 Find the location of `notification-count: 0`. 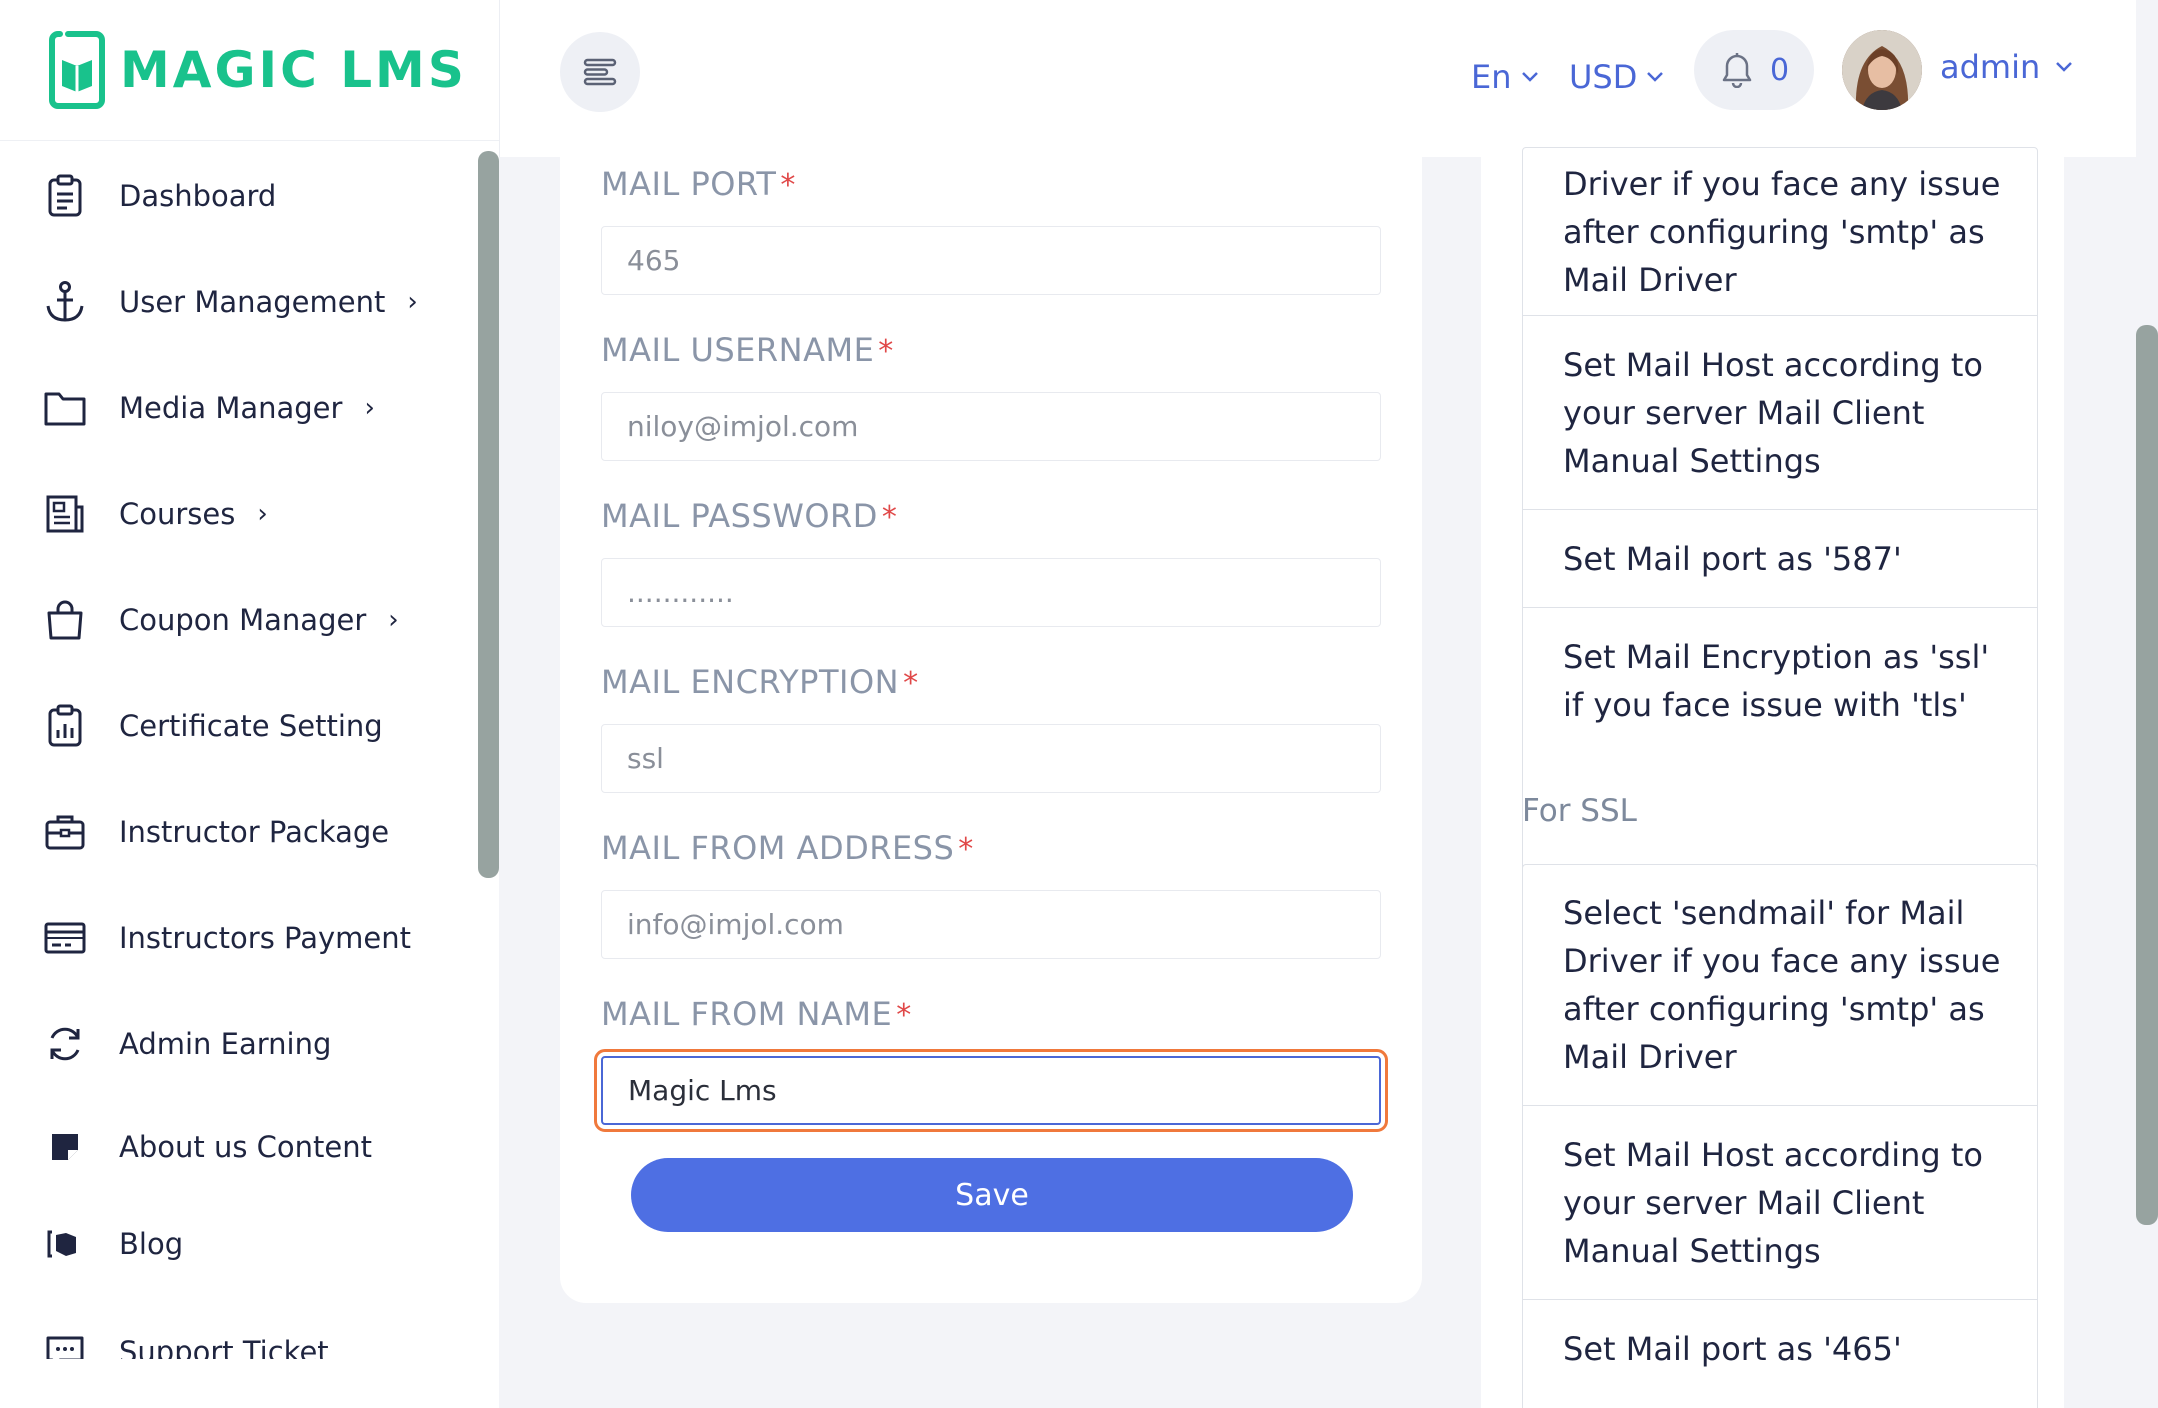

notification-count: 0 is located at coordinates (1780, 70).